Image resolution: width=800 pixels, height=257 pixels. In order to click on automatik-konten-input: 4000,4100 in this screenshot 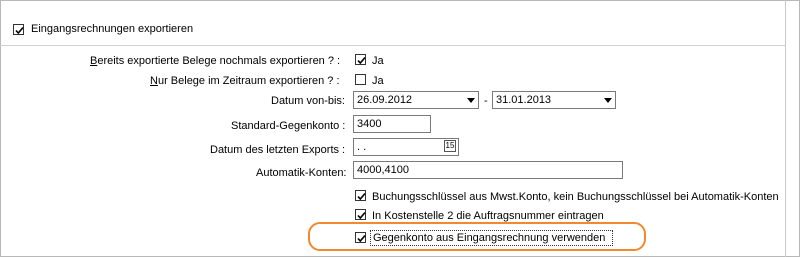, I will do `click(488, 170)`.